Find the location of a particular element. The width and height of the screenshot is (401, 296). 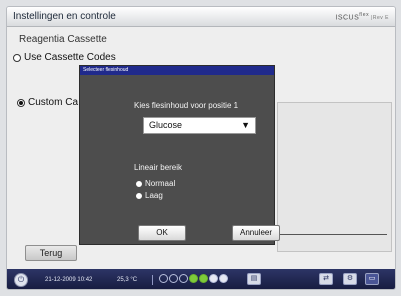

range-normal-label: Normaal is located at coordinates (160, 183).